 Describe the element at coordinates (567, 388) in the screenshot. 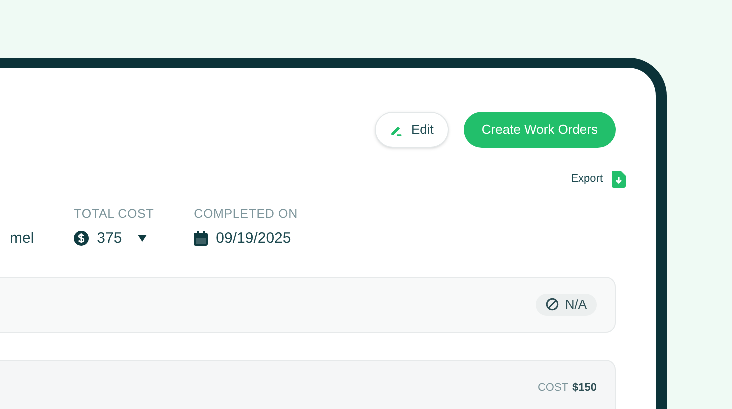

I see `cost-text: COST $150` at that location.